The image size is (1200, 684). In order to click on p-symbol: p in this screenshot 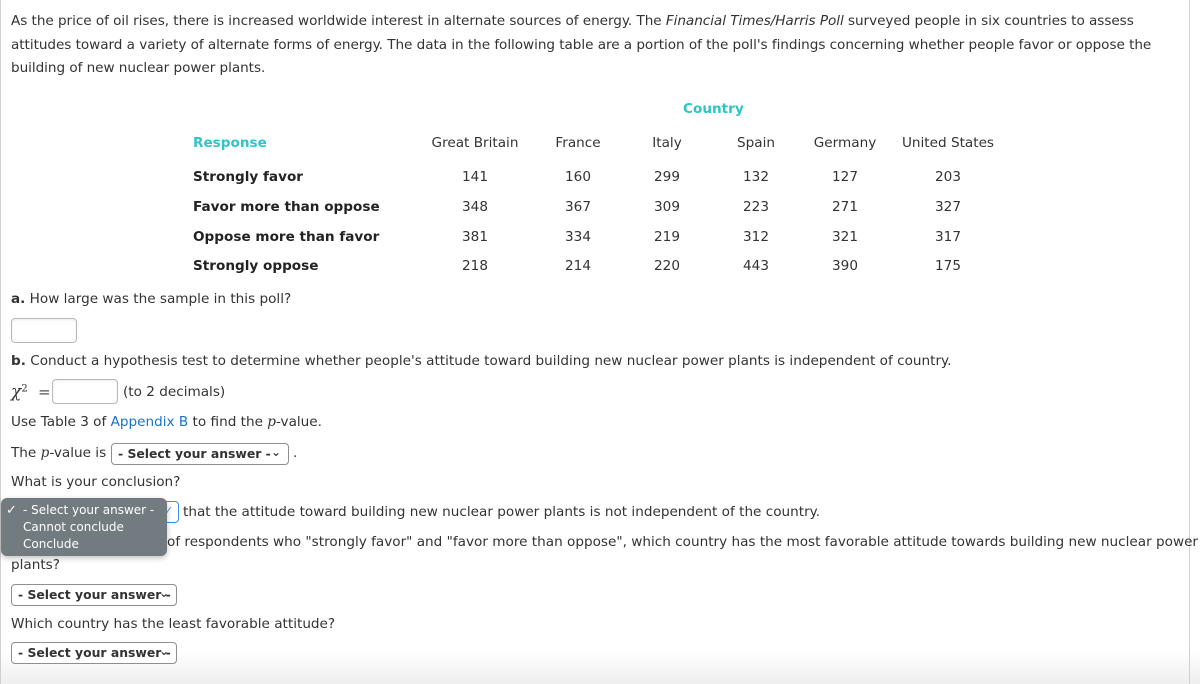, I will do `click(271, 422)`.